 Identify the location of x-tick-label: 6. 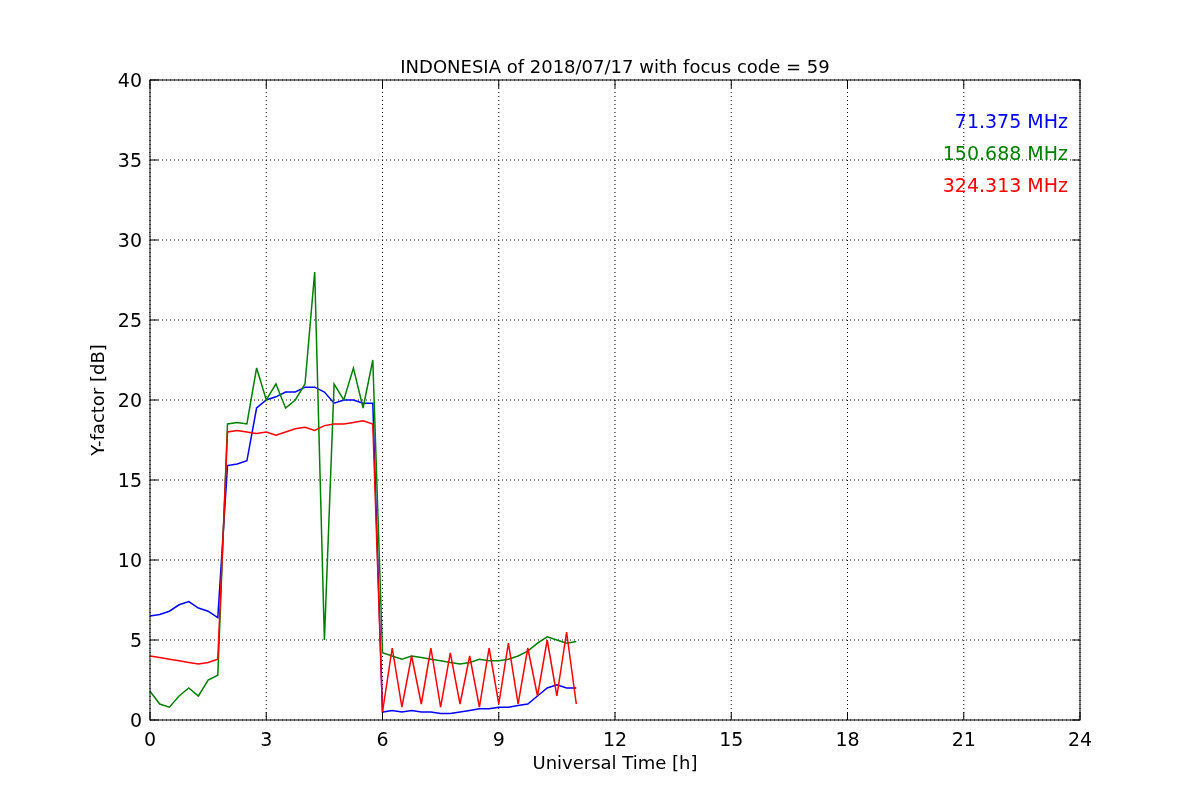
(382, 739).